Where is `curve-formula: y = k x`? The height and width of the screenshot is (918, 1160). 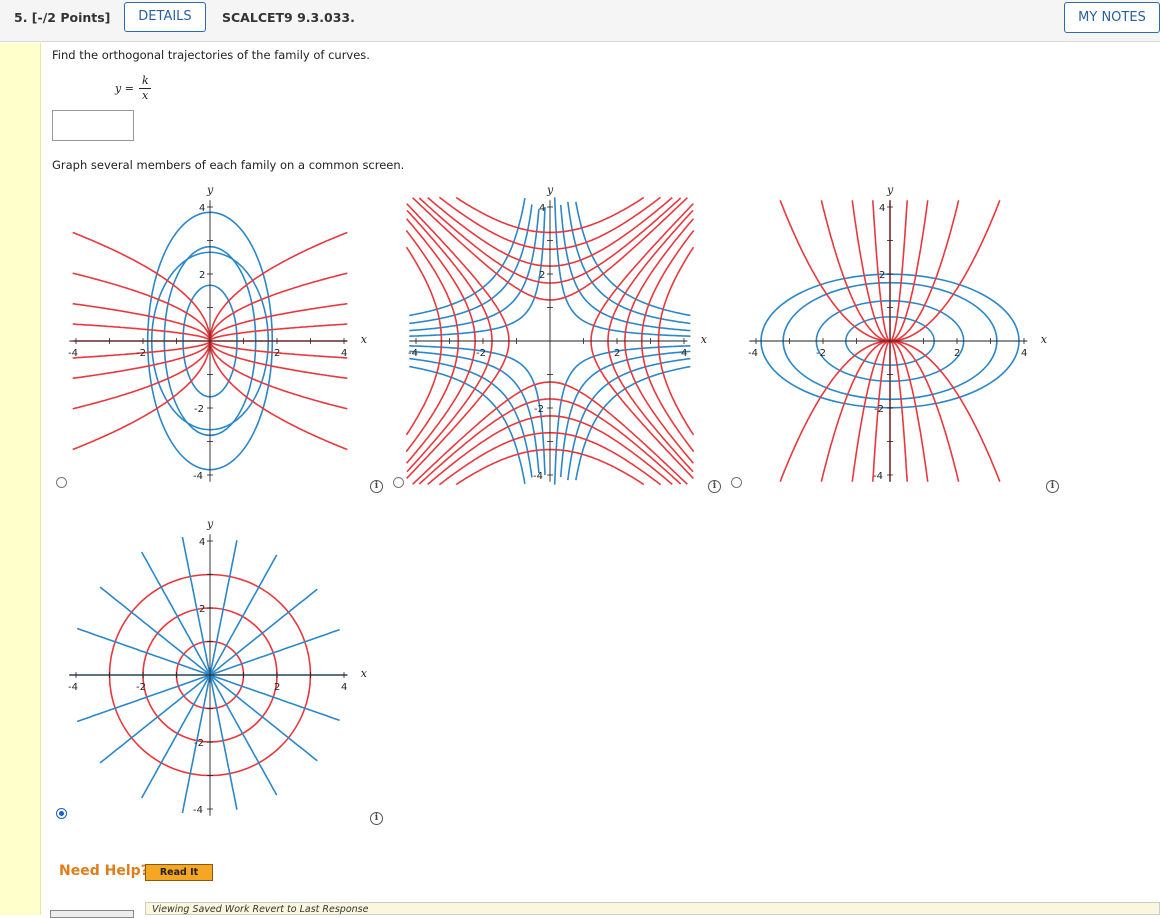
curve-formula: y = k x is located at coordinates (145, 89).